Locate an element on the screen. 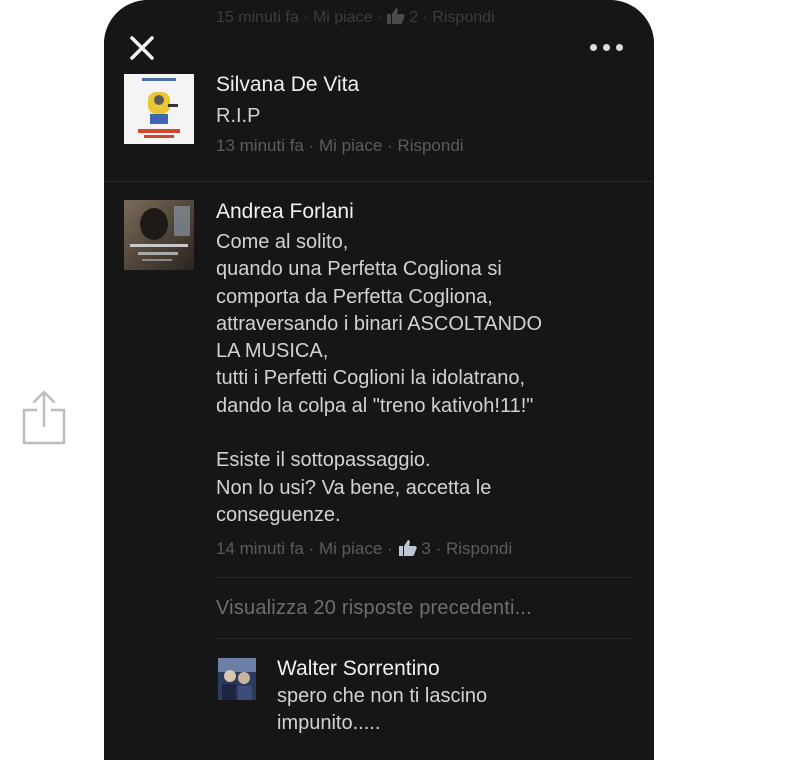 This screenshot has height=760, width=800. share-button is located at coordinates (44, 417).